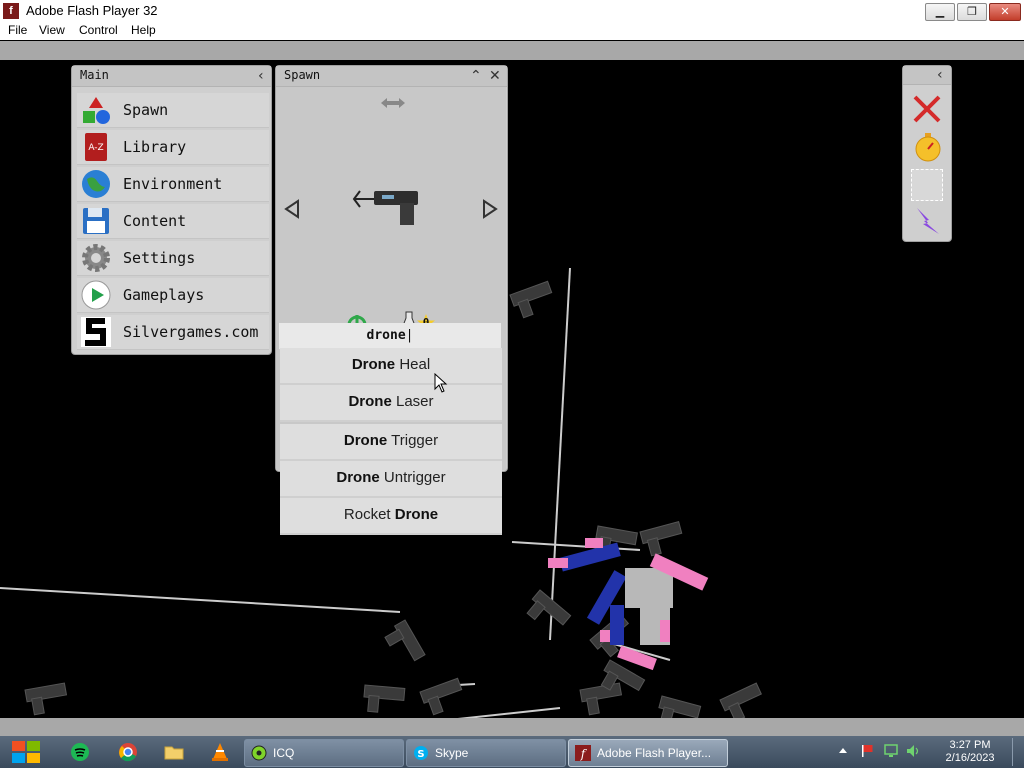  What do you see at coordinates (940, 12) in the screenshot?
I see `minimize-button: ▁` at bounding box center [940, 12].